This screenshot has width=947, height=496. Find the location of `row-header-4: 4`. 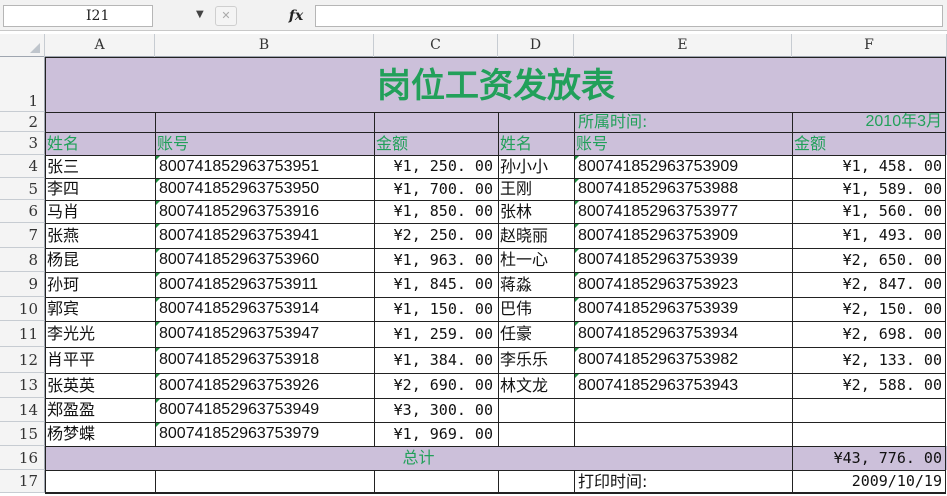

row-header-4: 4 is located at coordinates (22, 166).